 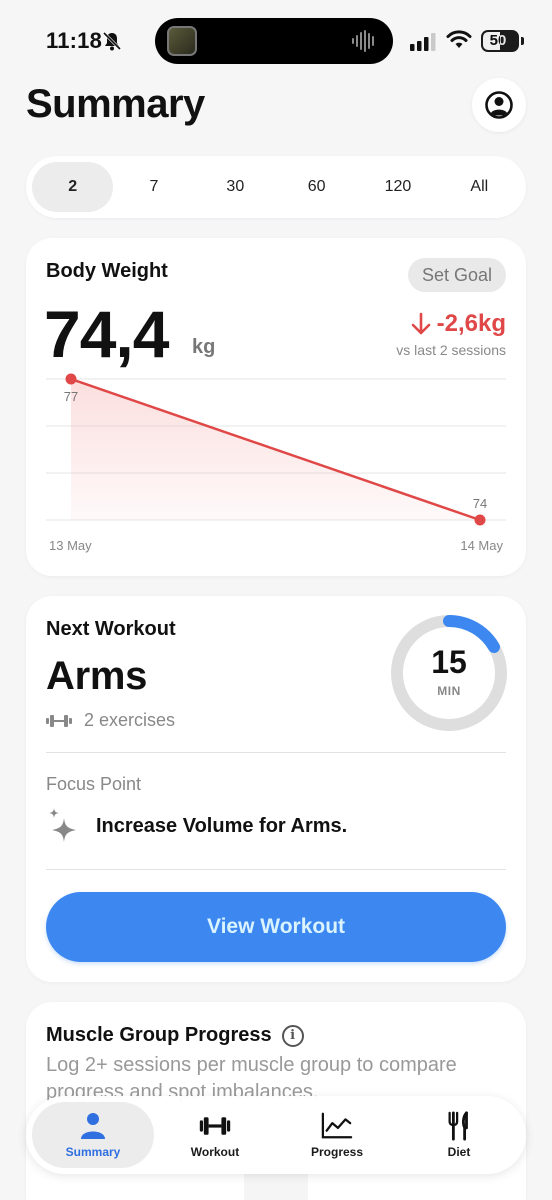 I want to click on chart-data-label: 77, so click(x=71, y=396).